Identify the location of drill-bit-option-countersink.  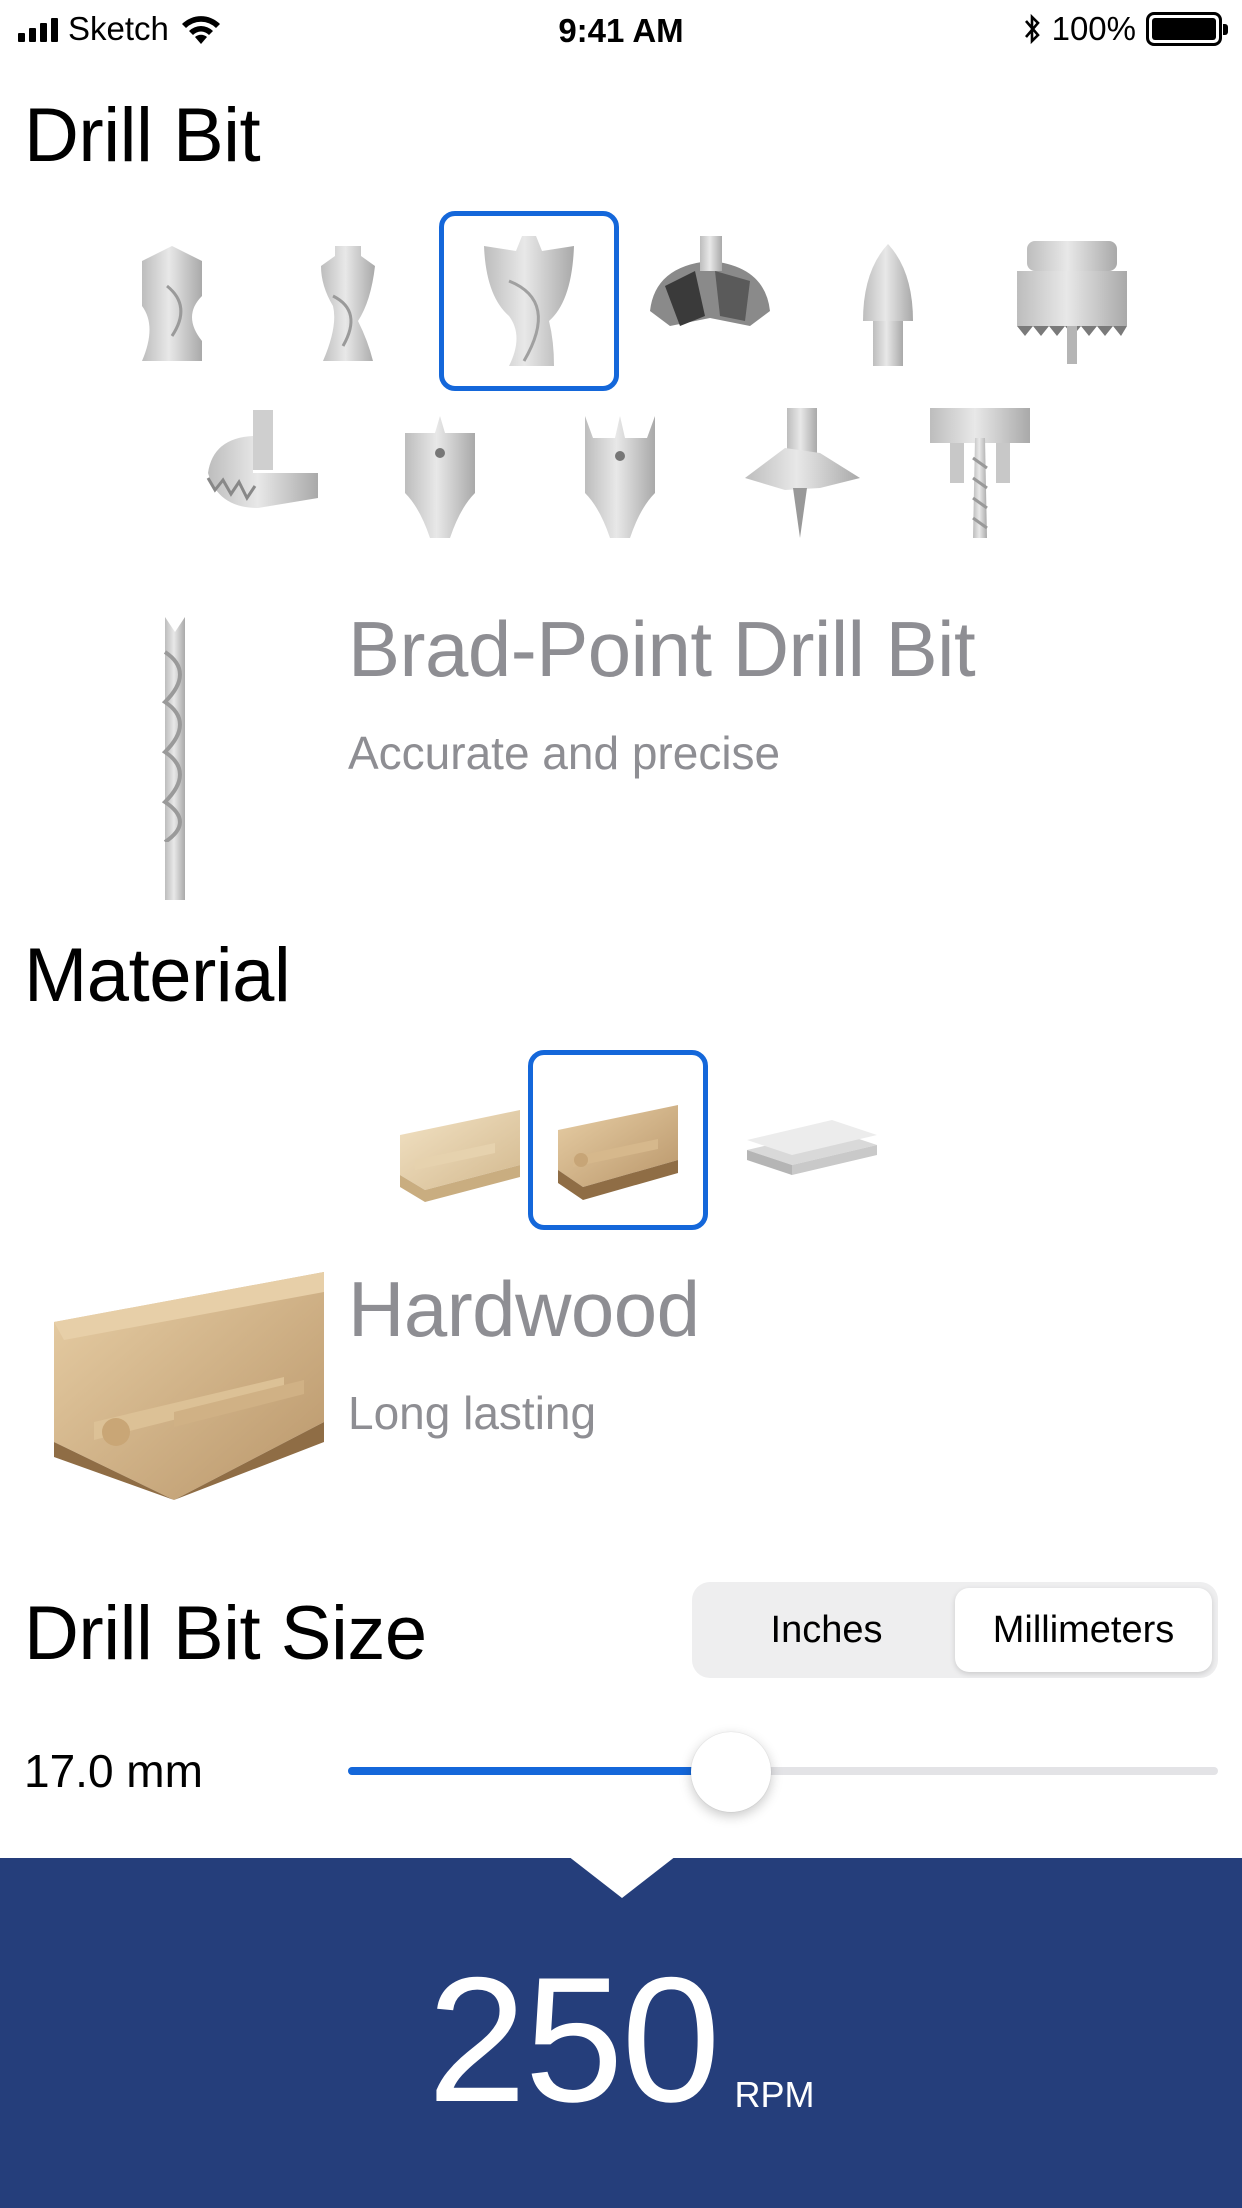
(888, 301).